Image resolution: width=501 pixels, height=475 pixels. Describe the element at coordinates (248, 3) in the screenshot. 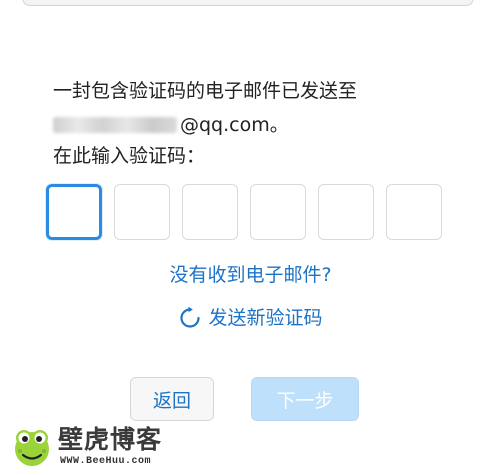

I see `top-panel-edge` at that location.